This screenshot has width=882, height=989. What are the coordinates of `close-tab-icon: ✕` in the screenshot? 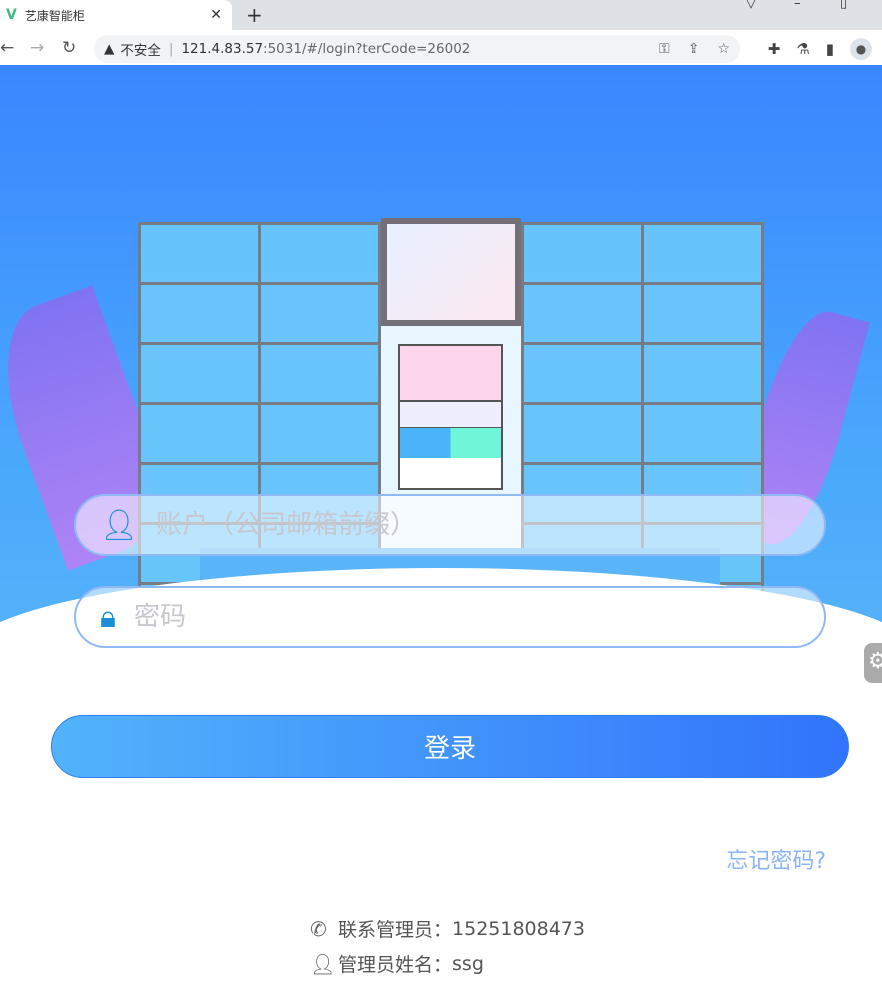 It's located at (216, 15).